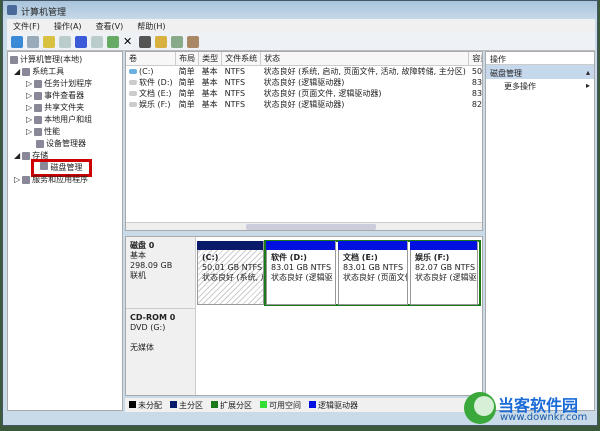 This screenshot has height=431, width=600. Describe the element at coordinates (432, 257) in the screenshot. I see `partition-name: 娱乐 (F:)` at that location.